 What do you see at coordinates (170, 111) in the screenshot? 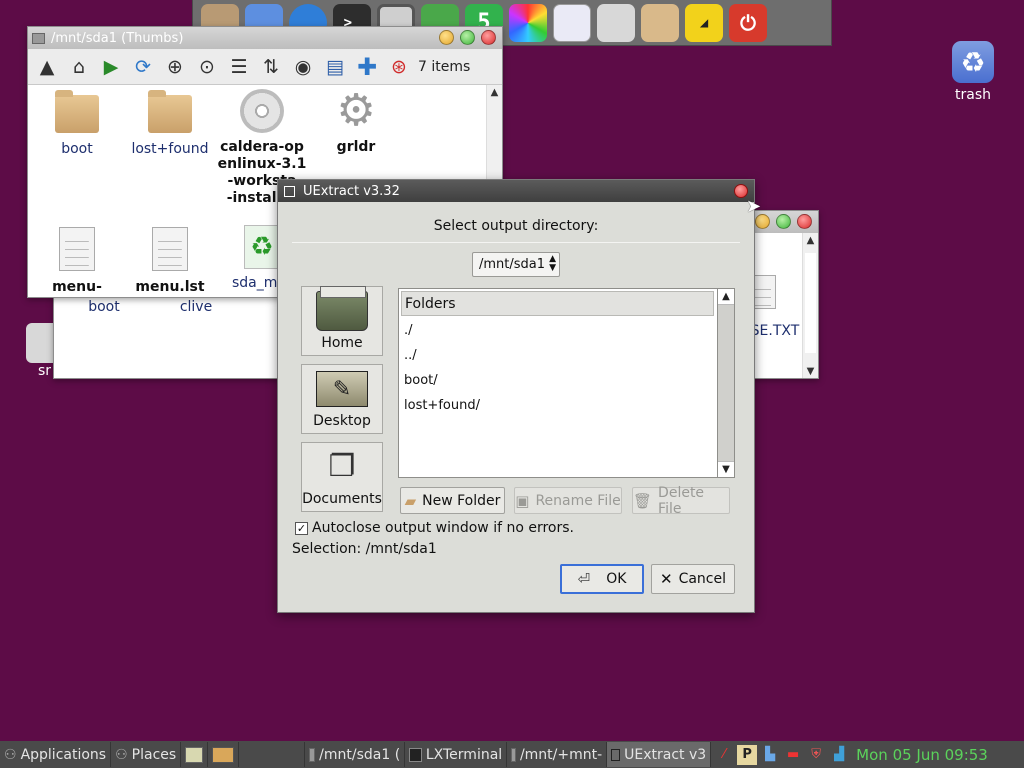
I see `folder-icon` at bounding box center [170, 111].